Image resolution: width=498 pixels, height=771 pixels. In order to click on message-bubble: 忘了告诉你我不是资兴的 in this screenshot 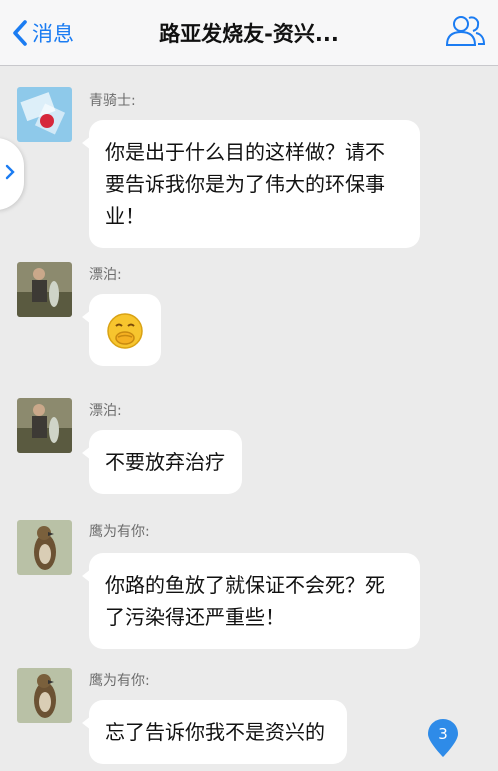, I will do `click(214, 732)`.